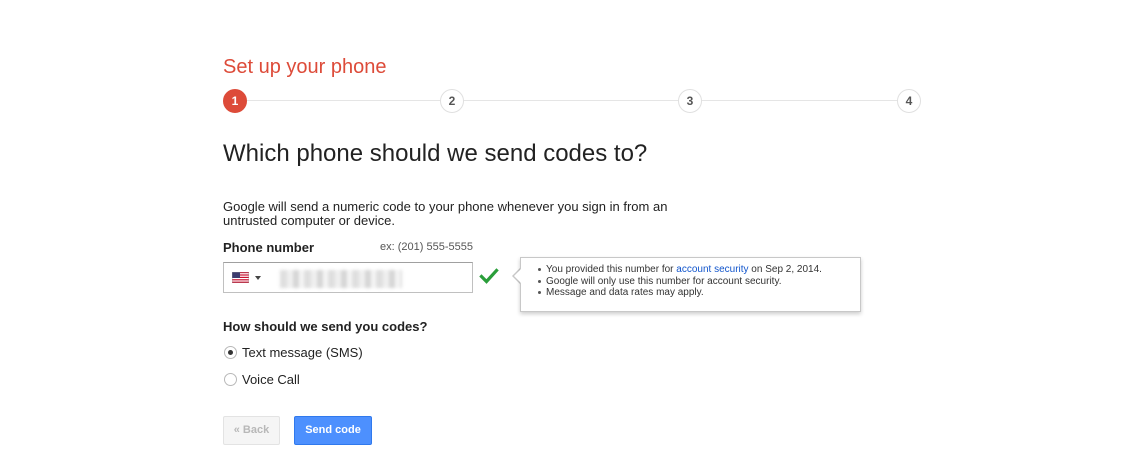  I want to click on voice-option-label: Voice Call, so click(271, 379).